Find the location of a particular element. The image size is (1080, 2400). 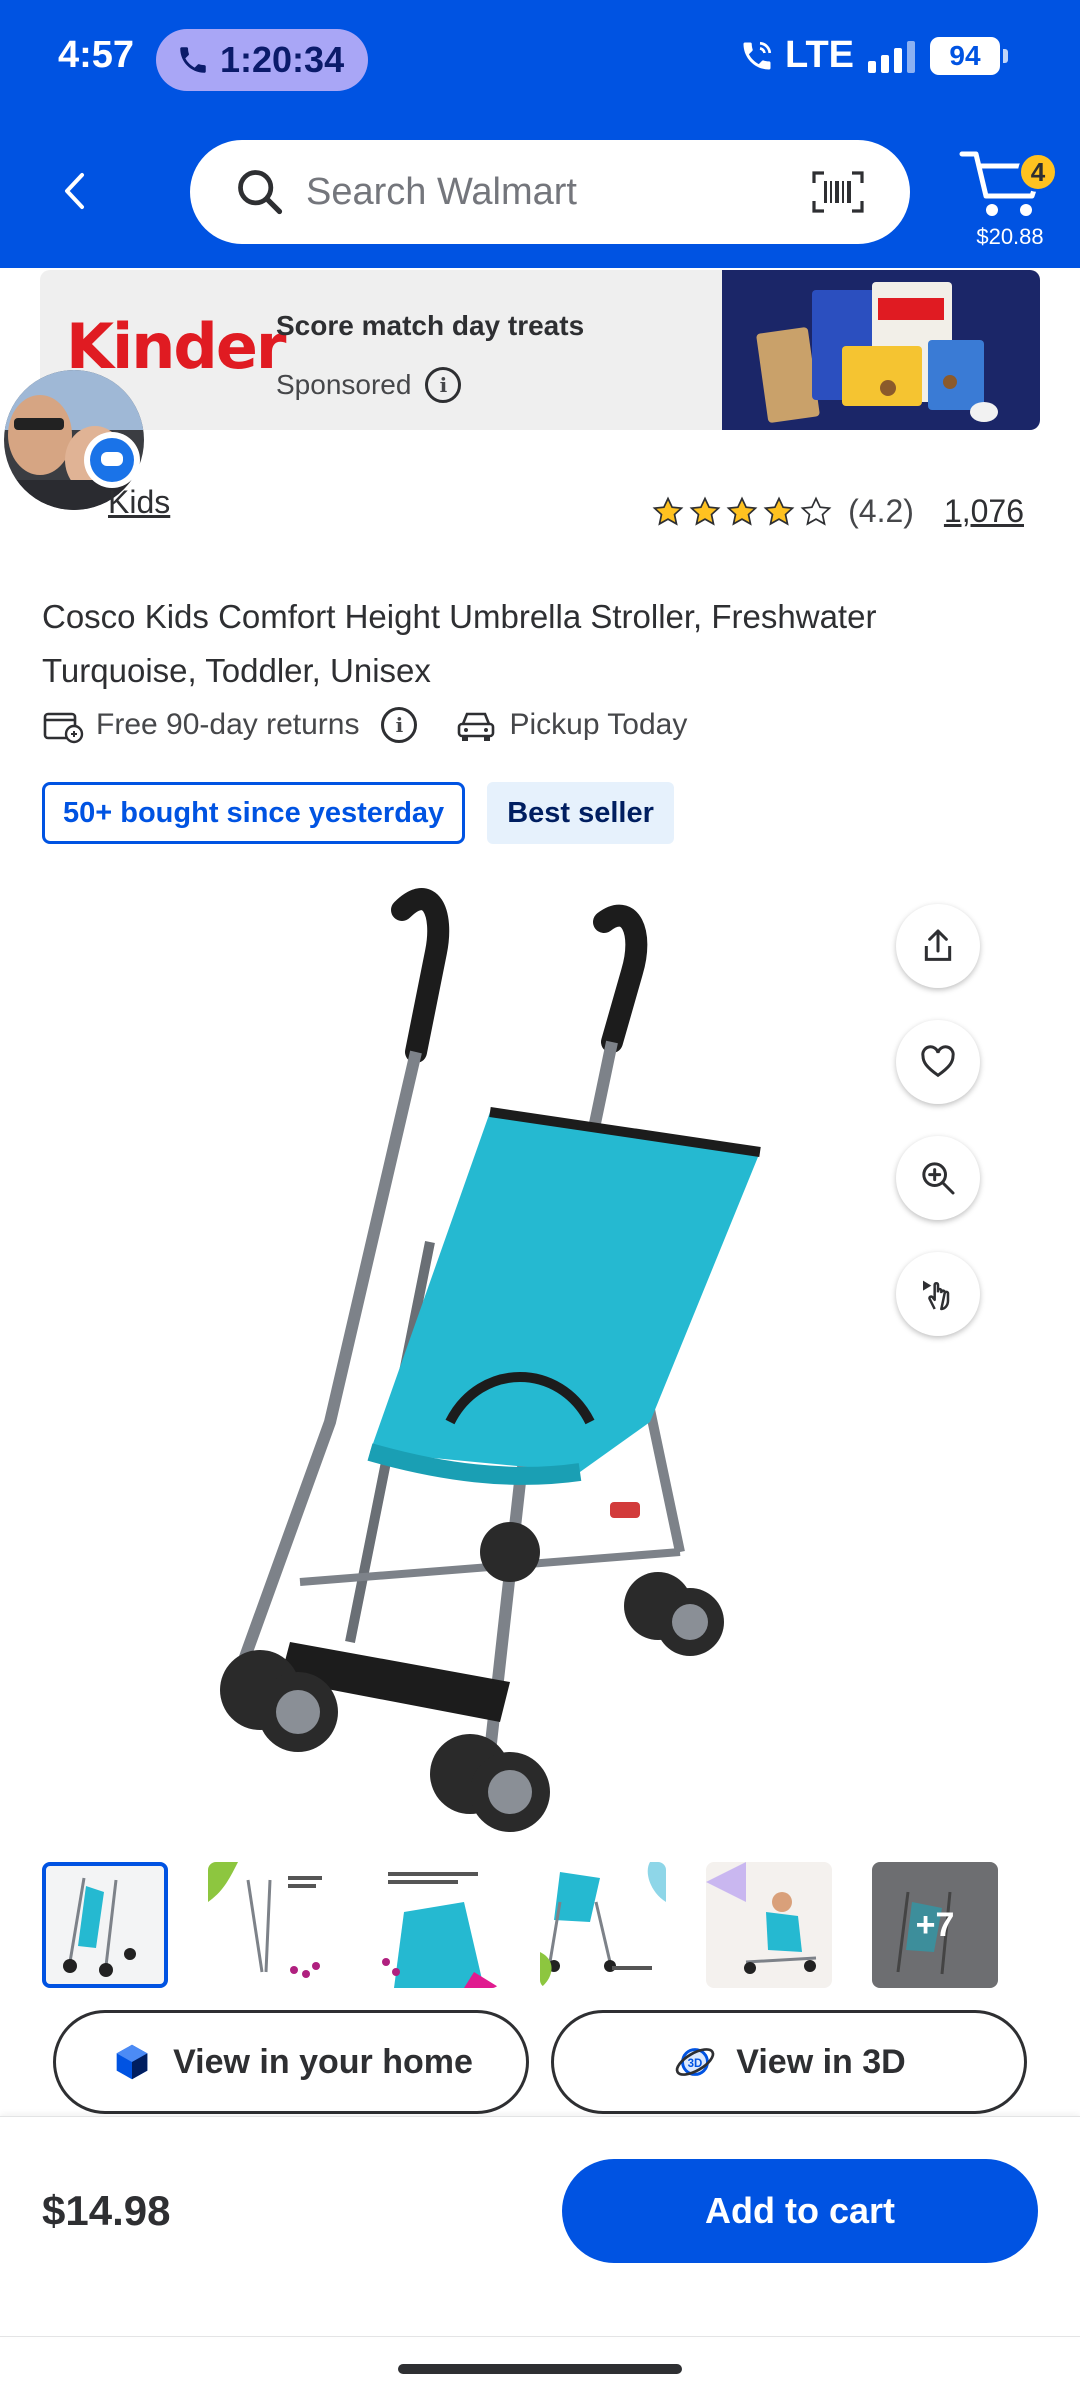

heart-icon is located at coordinates (938, 1061).